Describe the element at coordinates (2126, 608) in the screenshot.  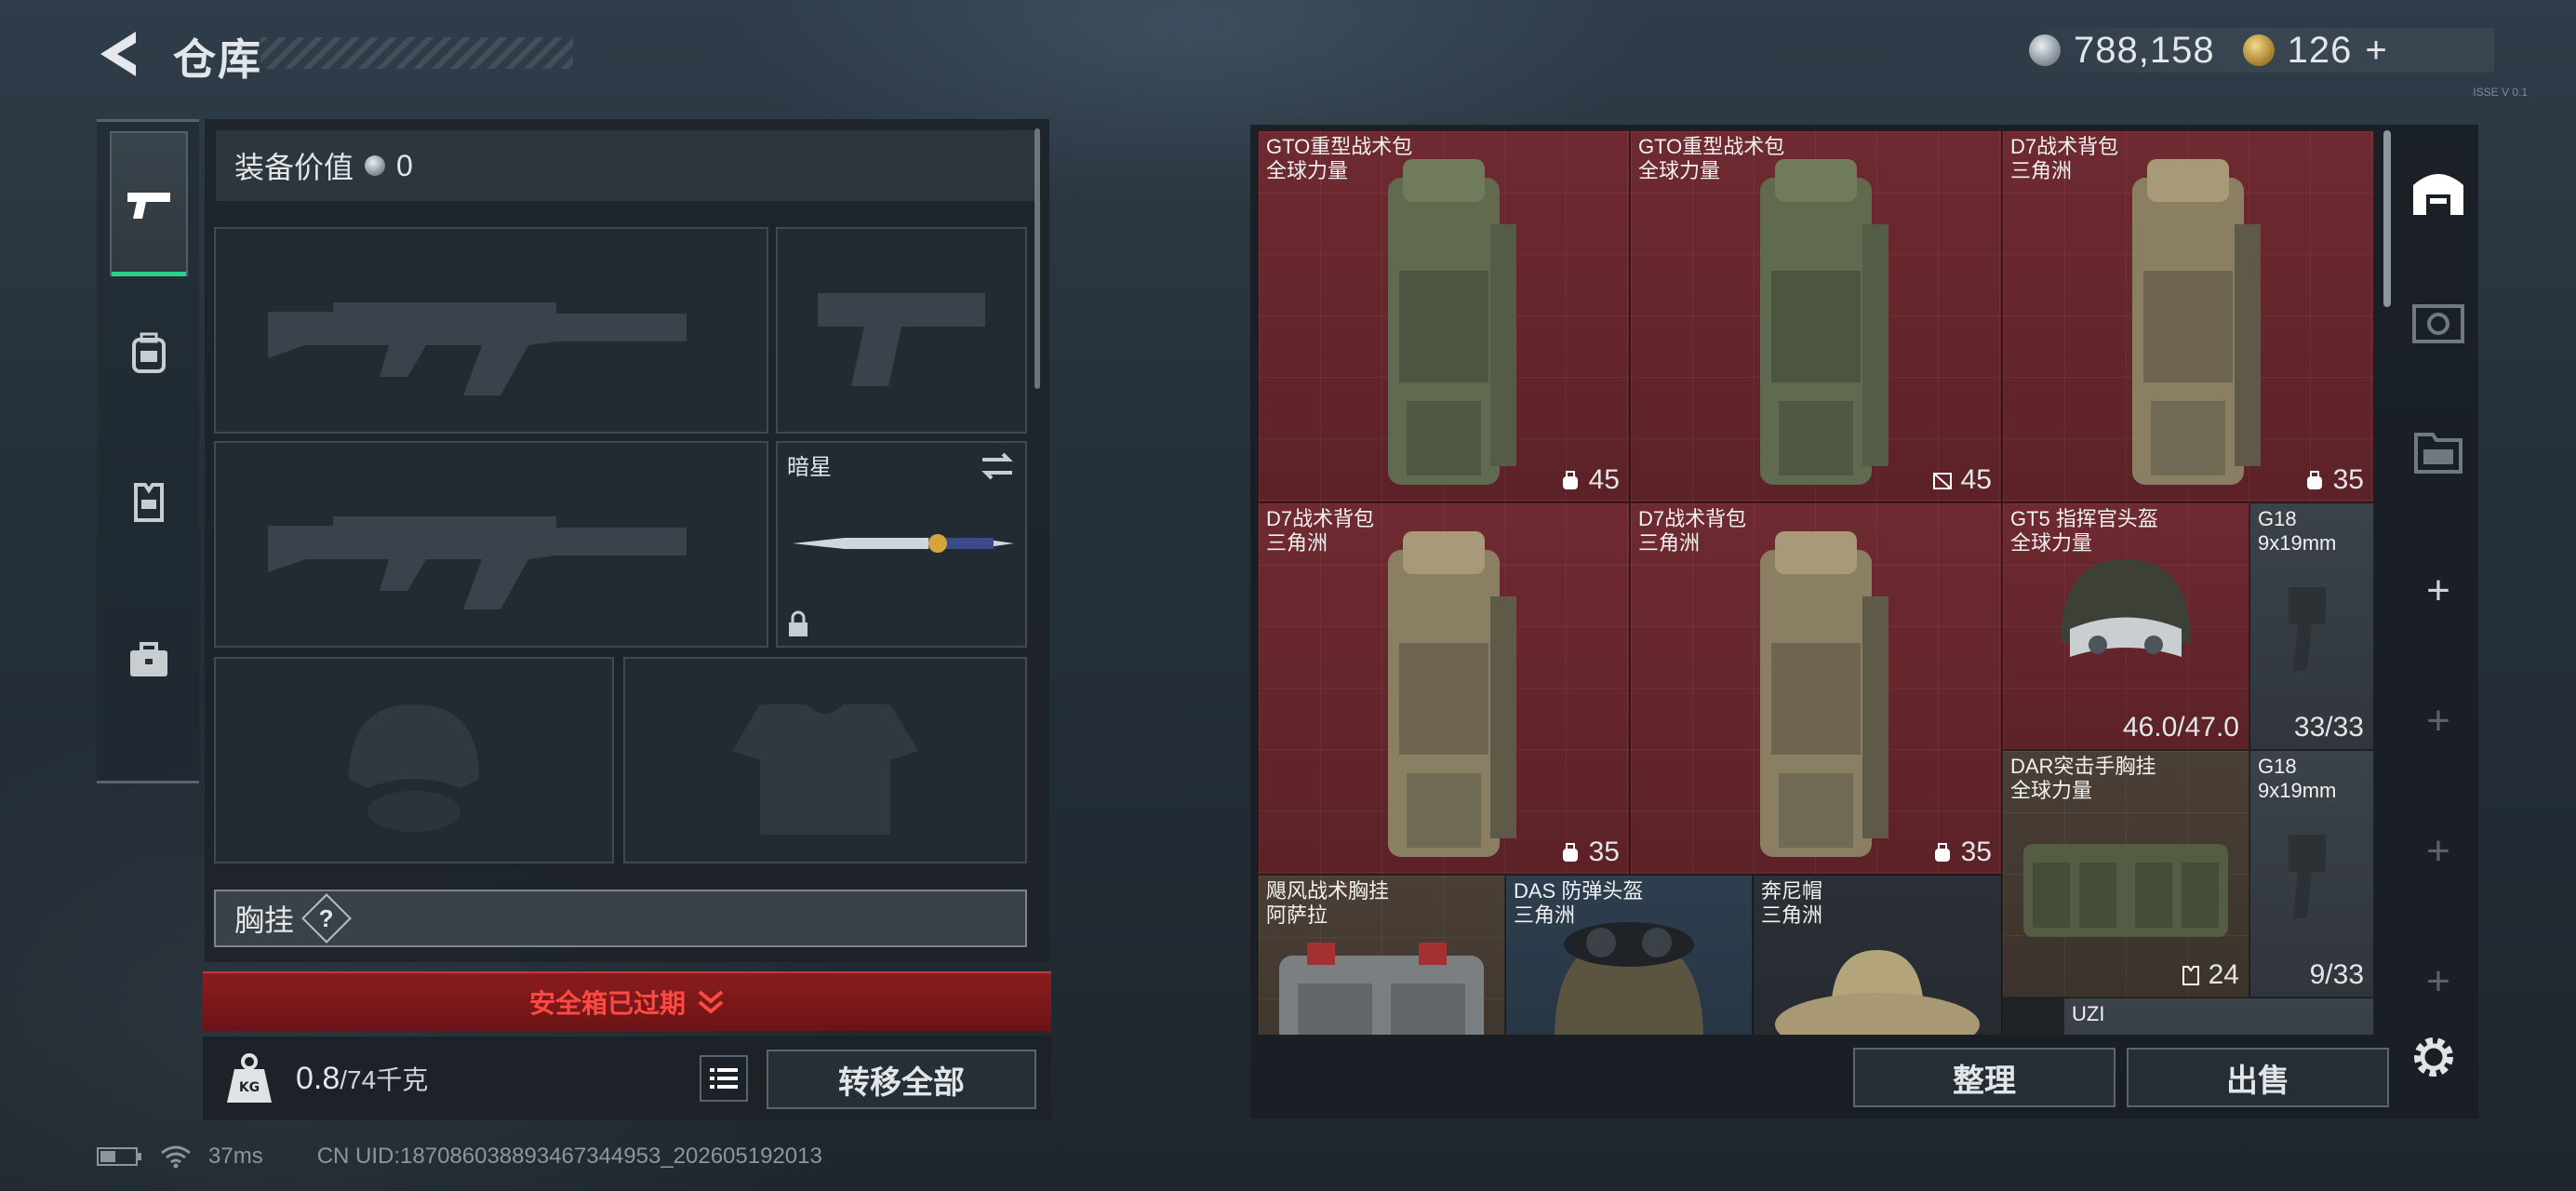
I see `helmet-art` at that location.